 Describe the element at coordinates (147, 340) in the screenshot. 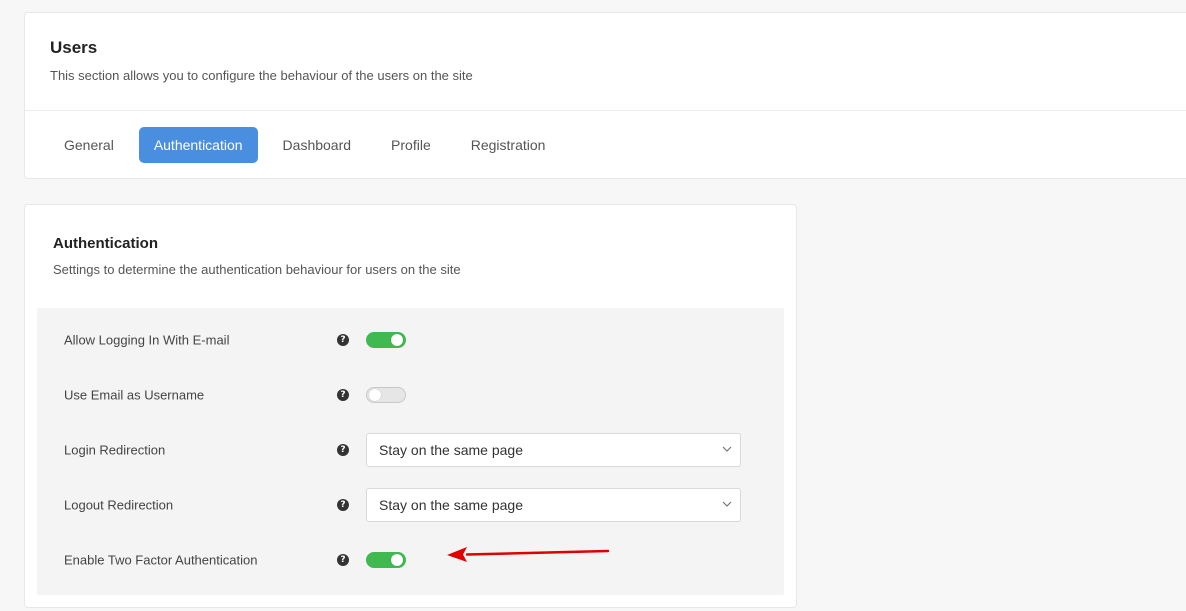

I see `setting-label: Allow Logging In With E-mail` at that location.